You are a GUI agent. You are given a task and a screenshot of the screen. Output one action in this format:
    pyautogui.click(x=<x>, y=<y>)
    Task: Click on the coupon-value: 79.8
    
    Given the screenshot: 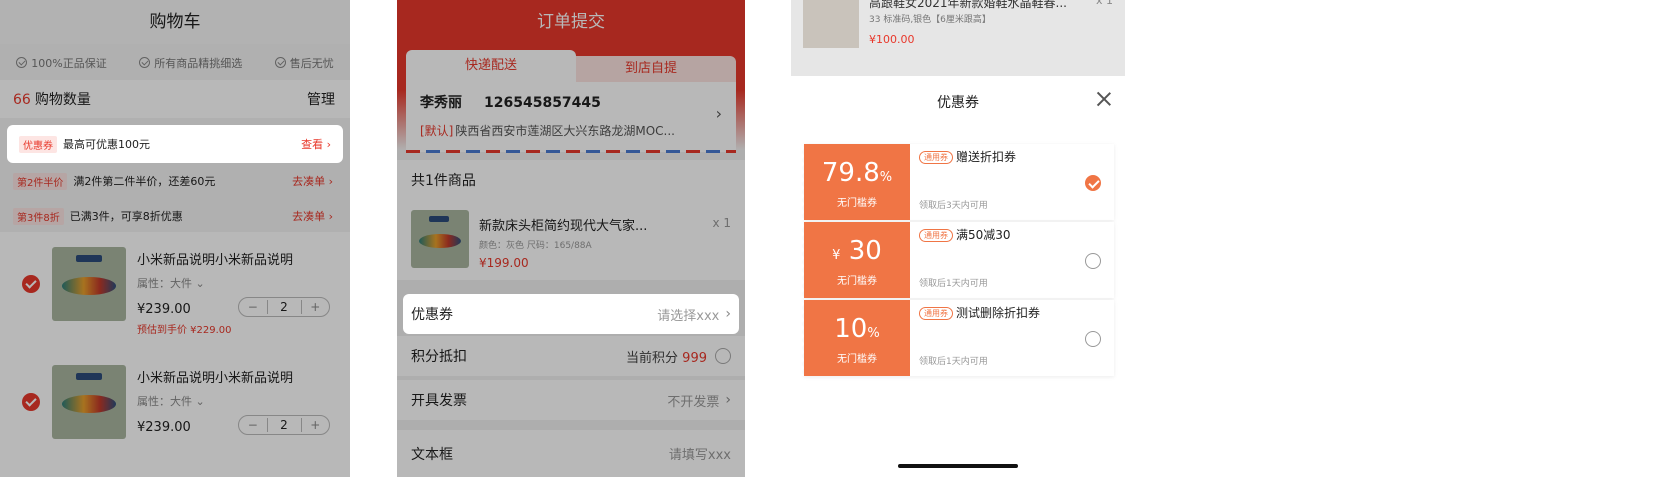 What is the action you would take?
    pyautogui.click(x=850, y=173)
    